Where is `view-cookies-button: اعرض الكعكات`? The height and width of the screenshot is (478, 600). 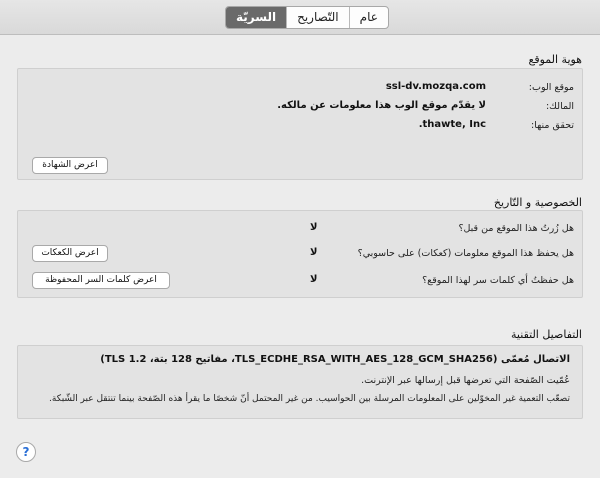 view-cookies-button: اعرض الكعكات is located at coordinates (70, 253).